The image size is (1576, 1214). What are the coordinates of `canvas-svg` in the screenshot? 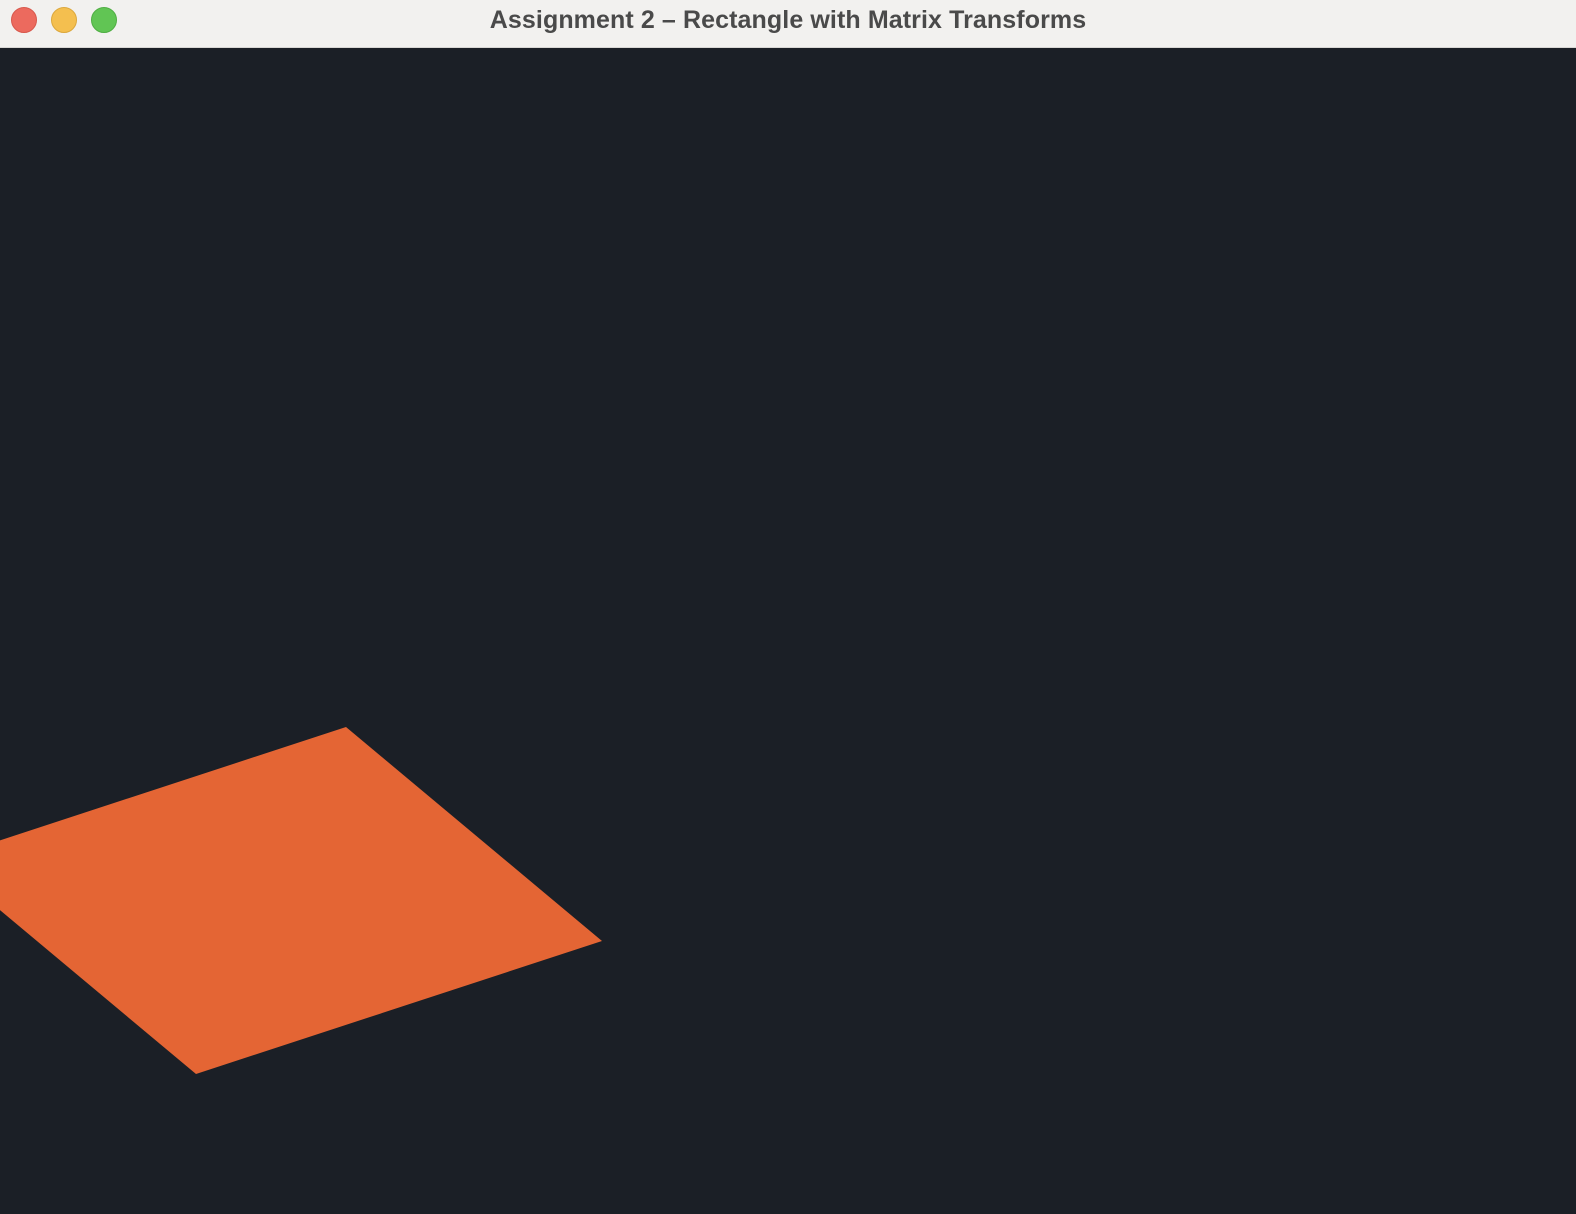 It's located at (301, 900).